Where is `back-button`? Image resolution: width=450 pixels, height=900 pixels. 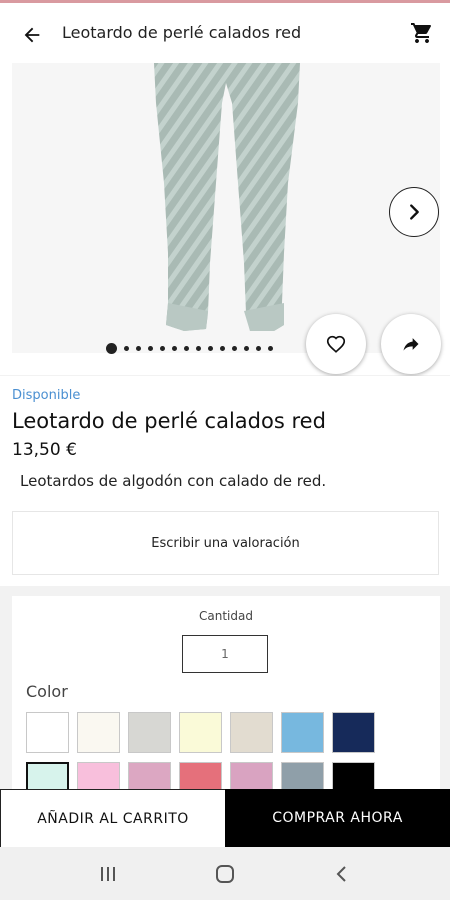 back-button is located at coordinates (32, 35).